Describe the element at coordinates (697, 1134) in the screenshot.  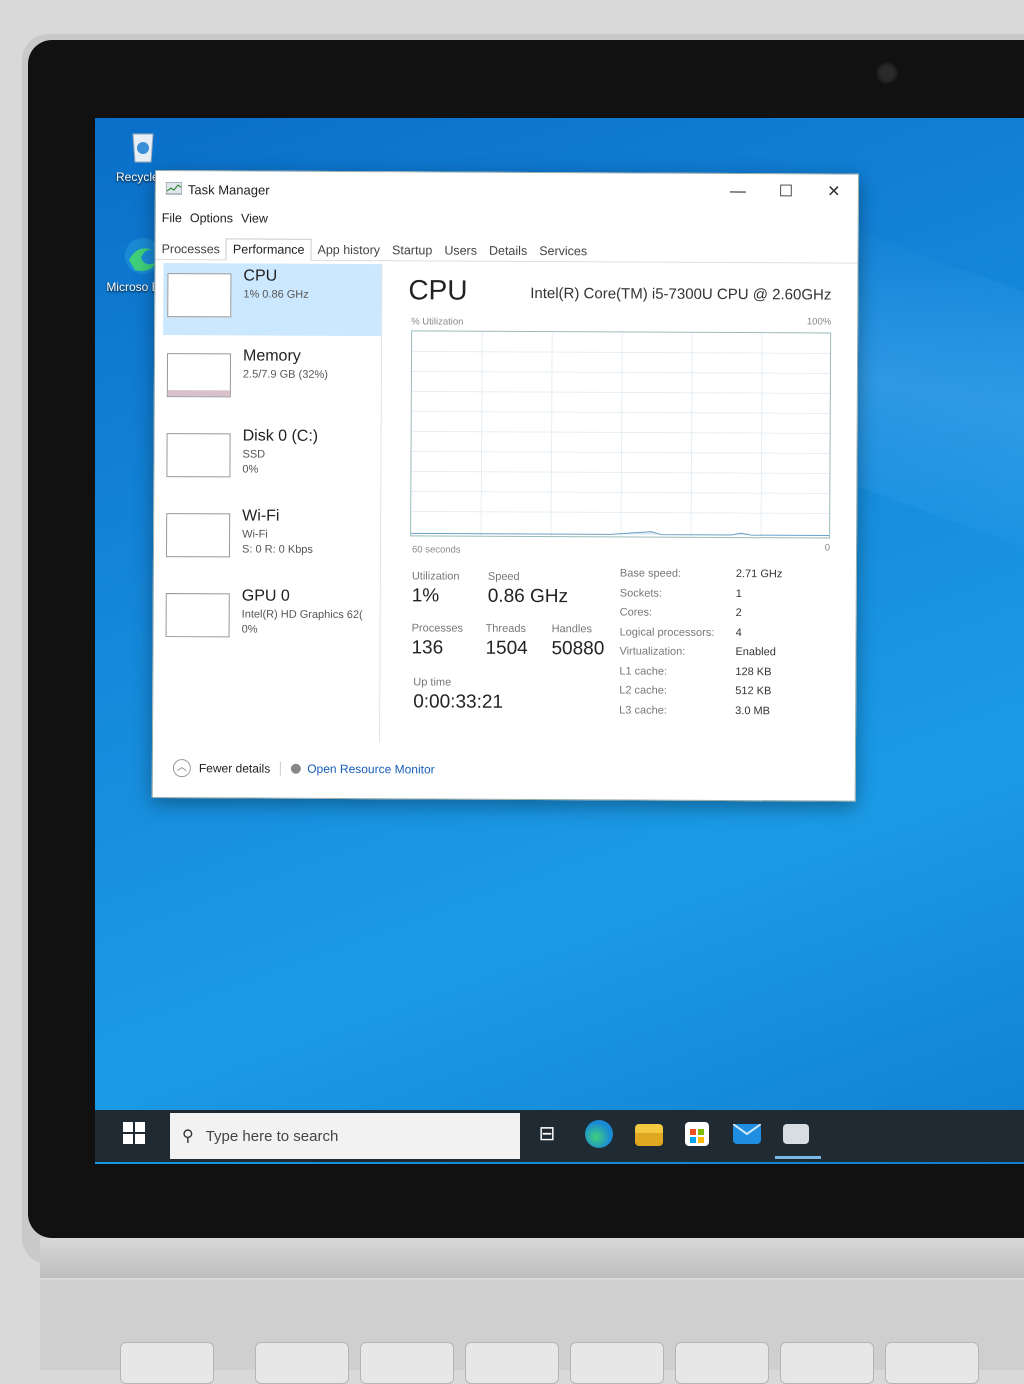
I see `store-icon` at that location.